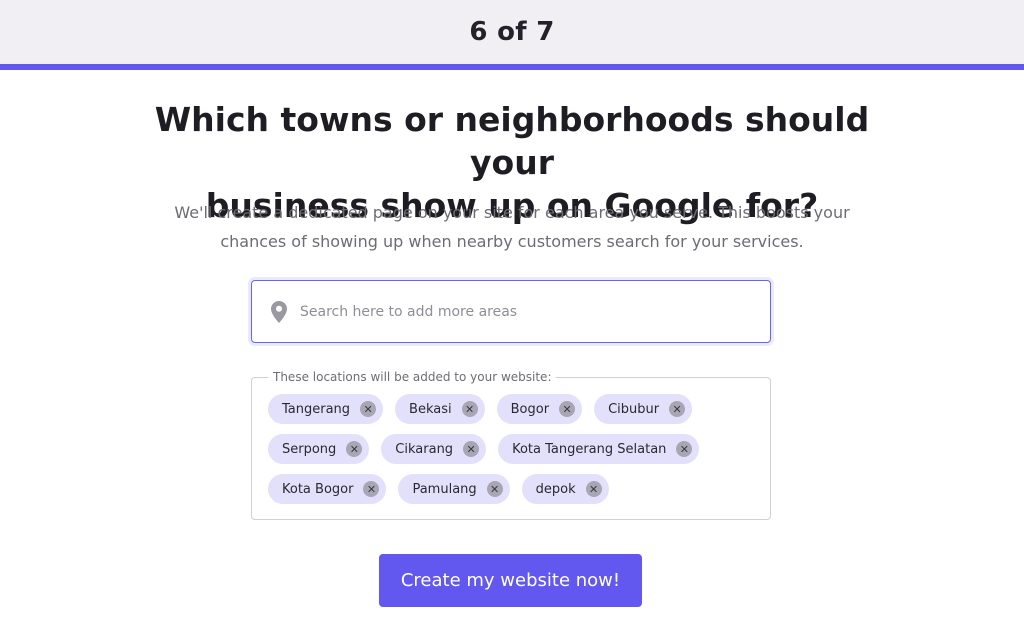 The width and height of the screenshot is (1024, 639). What do you see at coordinates (518, 489) in the screenshot?
I see `location-chip-row: Kota Bogor ✕ Pamulang ✕ depok ✕` at bounding box center [518, 489].